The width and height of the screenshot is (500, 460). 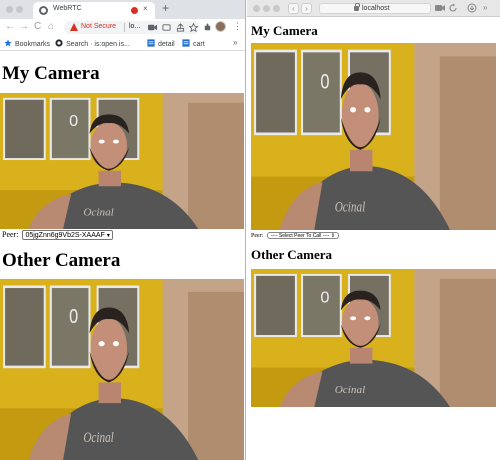 I want to click on extensions-icon, so click(x=207, y=27).